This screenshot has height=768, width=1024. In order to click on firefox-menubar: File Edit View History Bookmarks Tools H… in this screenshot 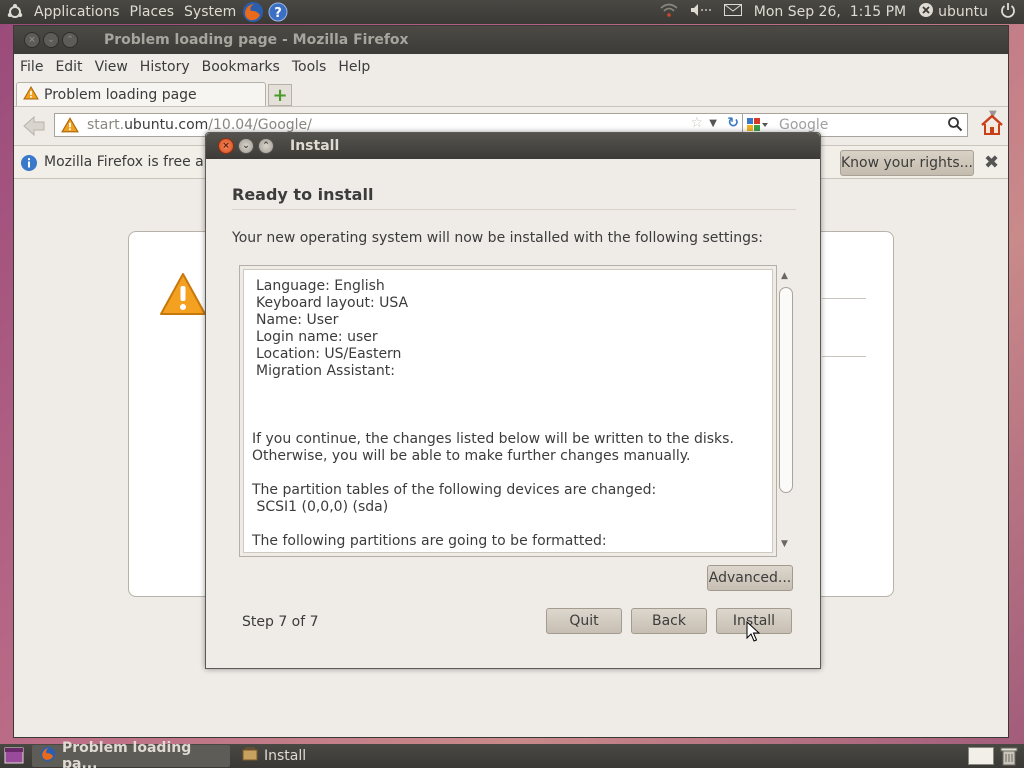, I will do `click(511, 67)`.